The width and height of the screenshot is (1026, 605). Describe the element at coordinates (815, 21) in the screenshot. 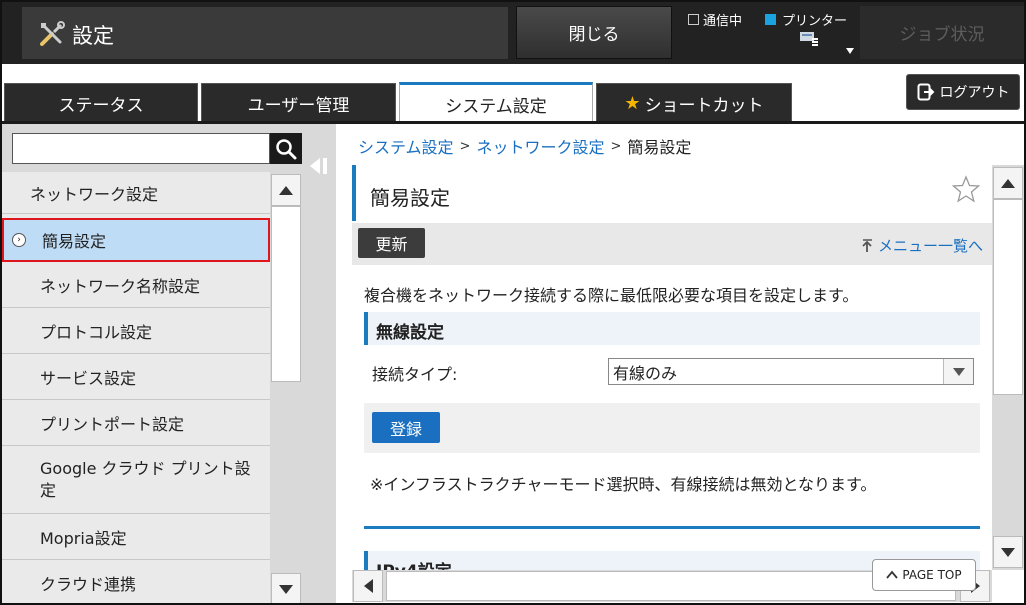

I see `printer-label: プリンター` at that location.